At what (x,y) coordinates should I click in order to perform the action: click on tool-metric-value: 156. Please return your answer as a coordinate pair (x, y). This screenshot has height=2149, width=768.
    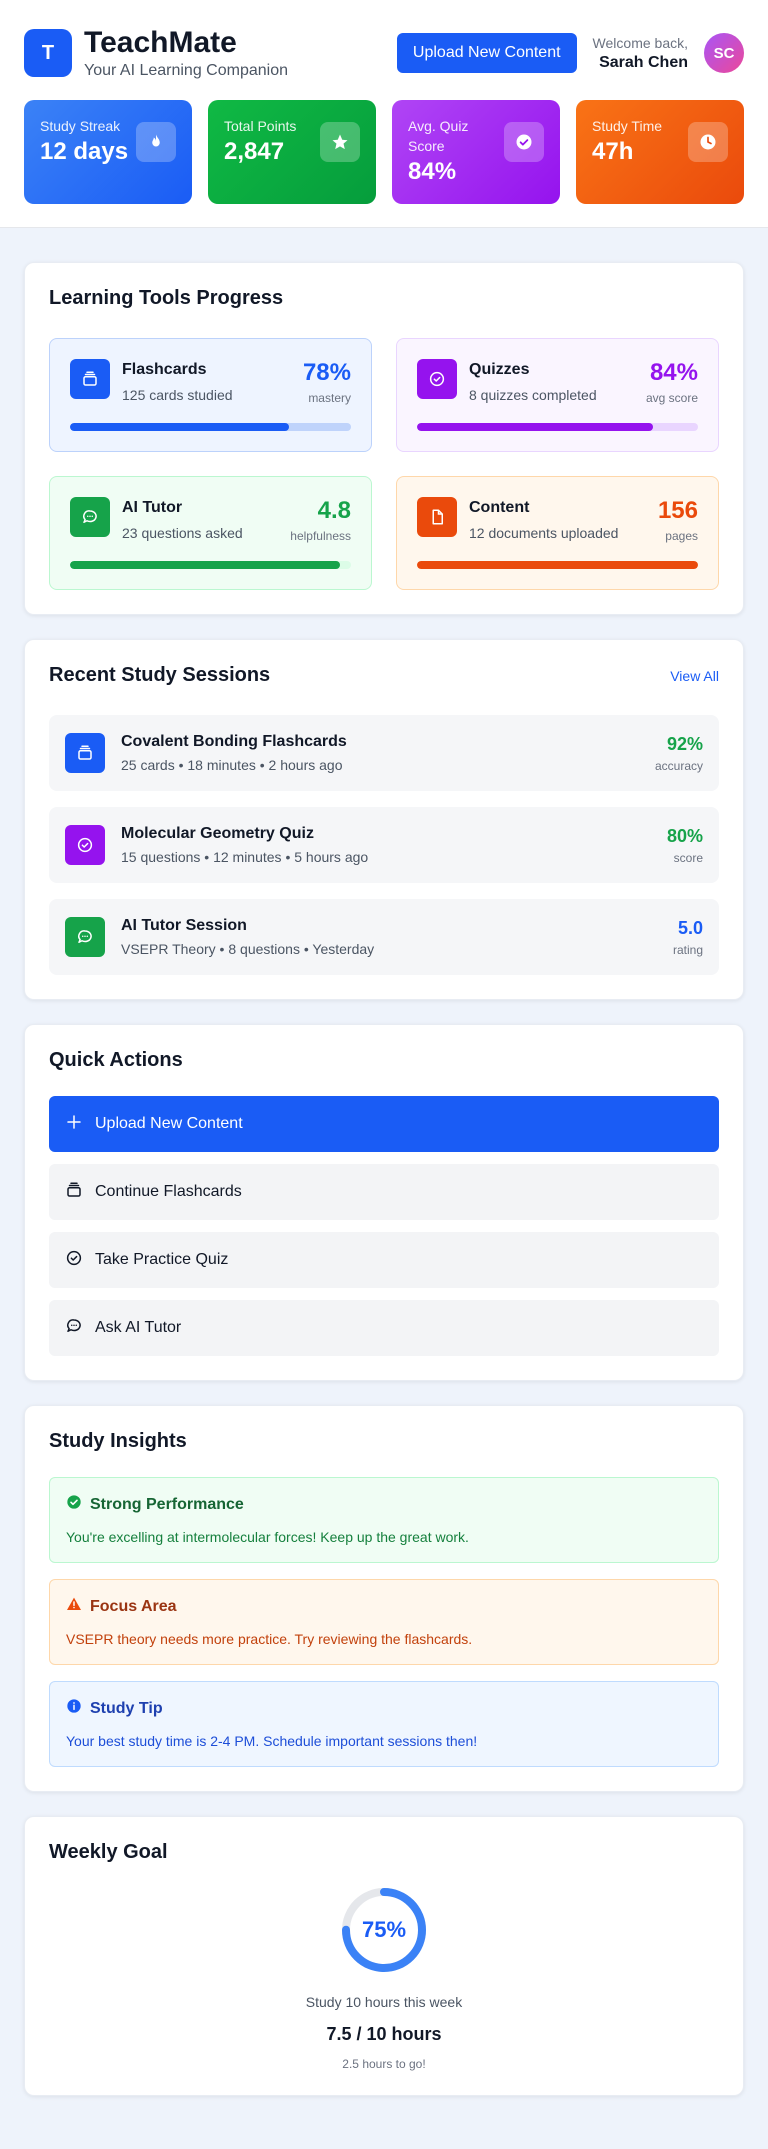
    Looking at the image, I should click on (677, 510).